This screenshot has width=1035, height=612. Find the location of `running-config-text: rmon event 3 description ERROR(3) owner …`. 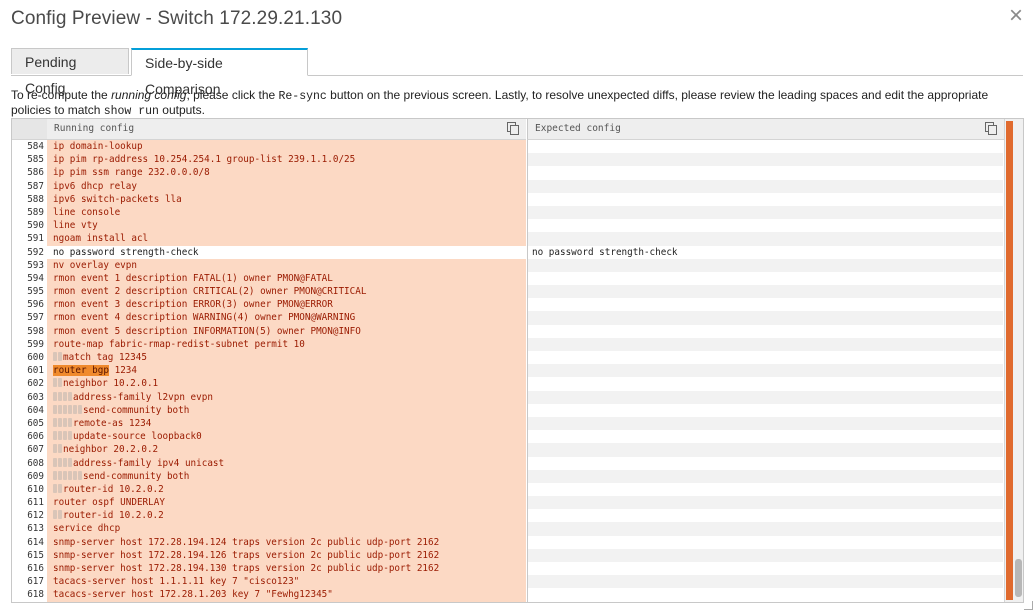

running-config-text: rmon event 3 description ERROR(3) owner … is located at coordinates (193, 305).